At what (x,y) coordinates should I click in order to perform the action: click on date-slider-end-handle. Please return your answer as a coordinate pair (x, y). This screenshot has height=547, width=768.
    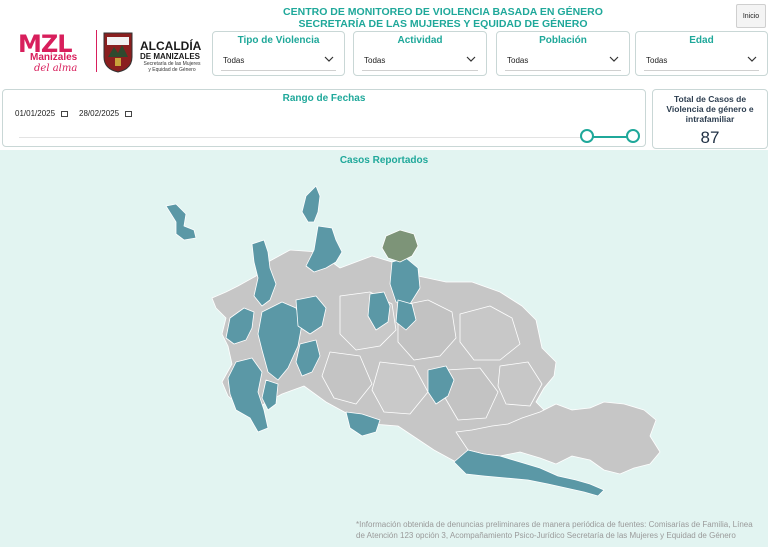
    Looking at the image, I should click on (633, 136).